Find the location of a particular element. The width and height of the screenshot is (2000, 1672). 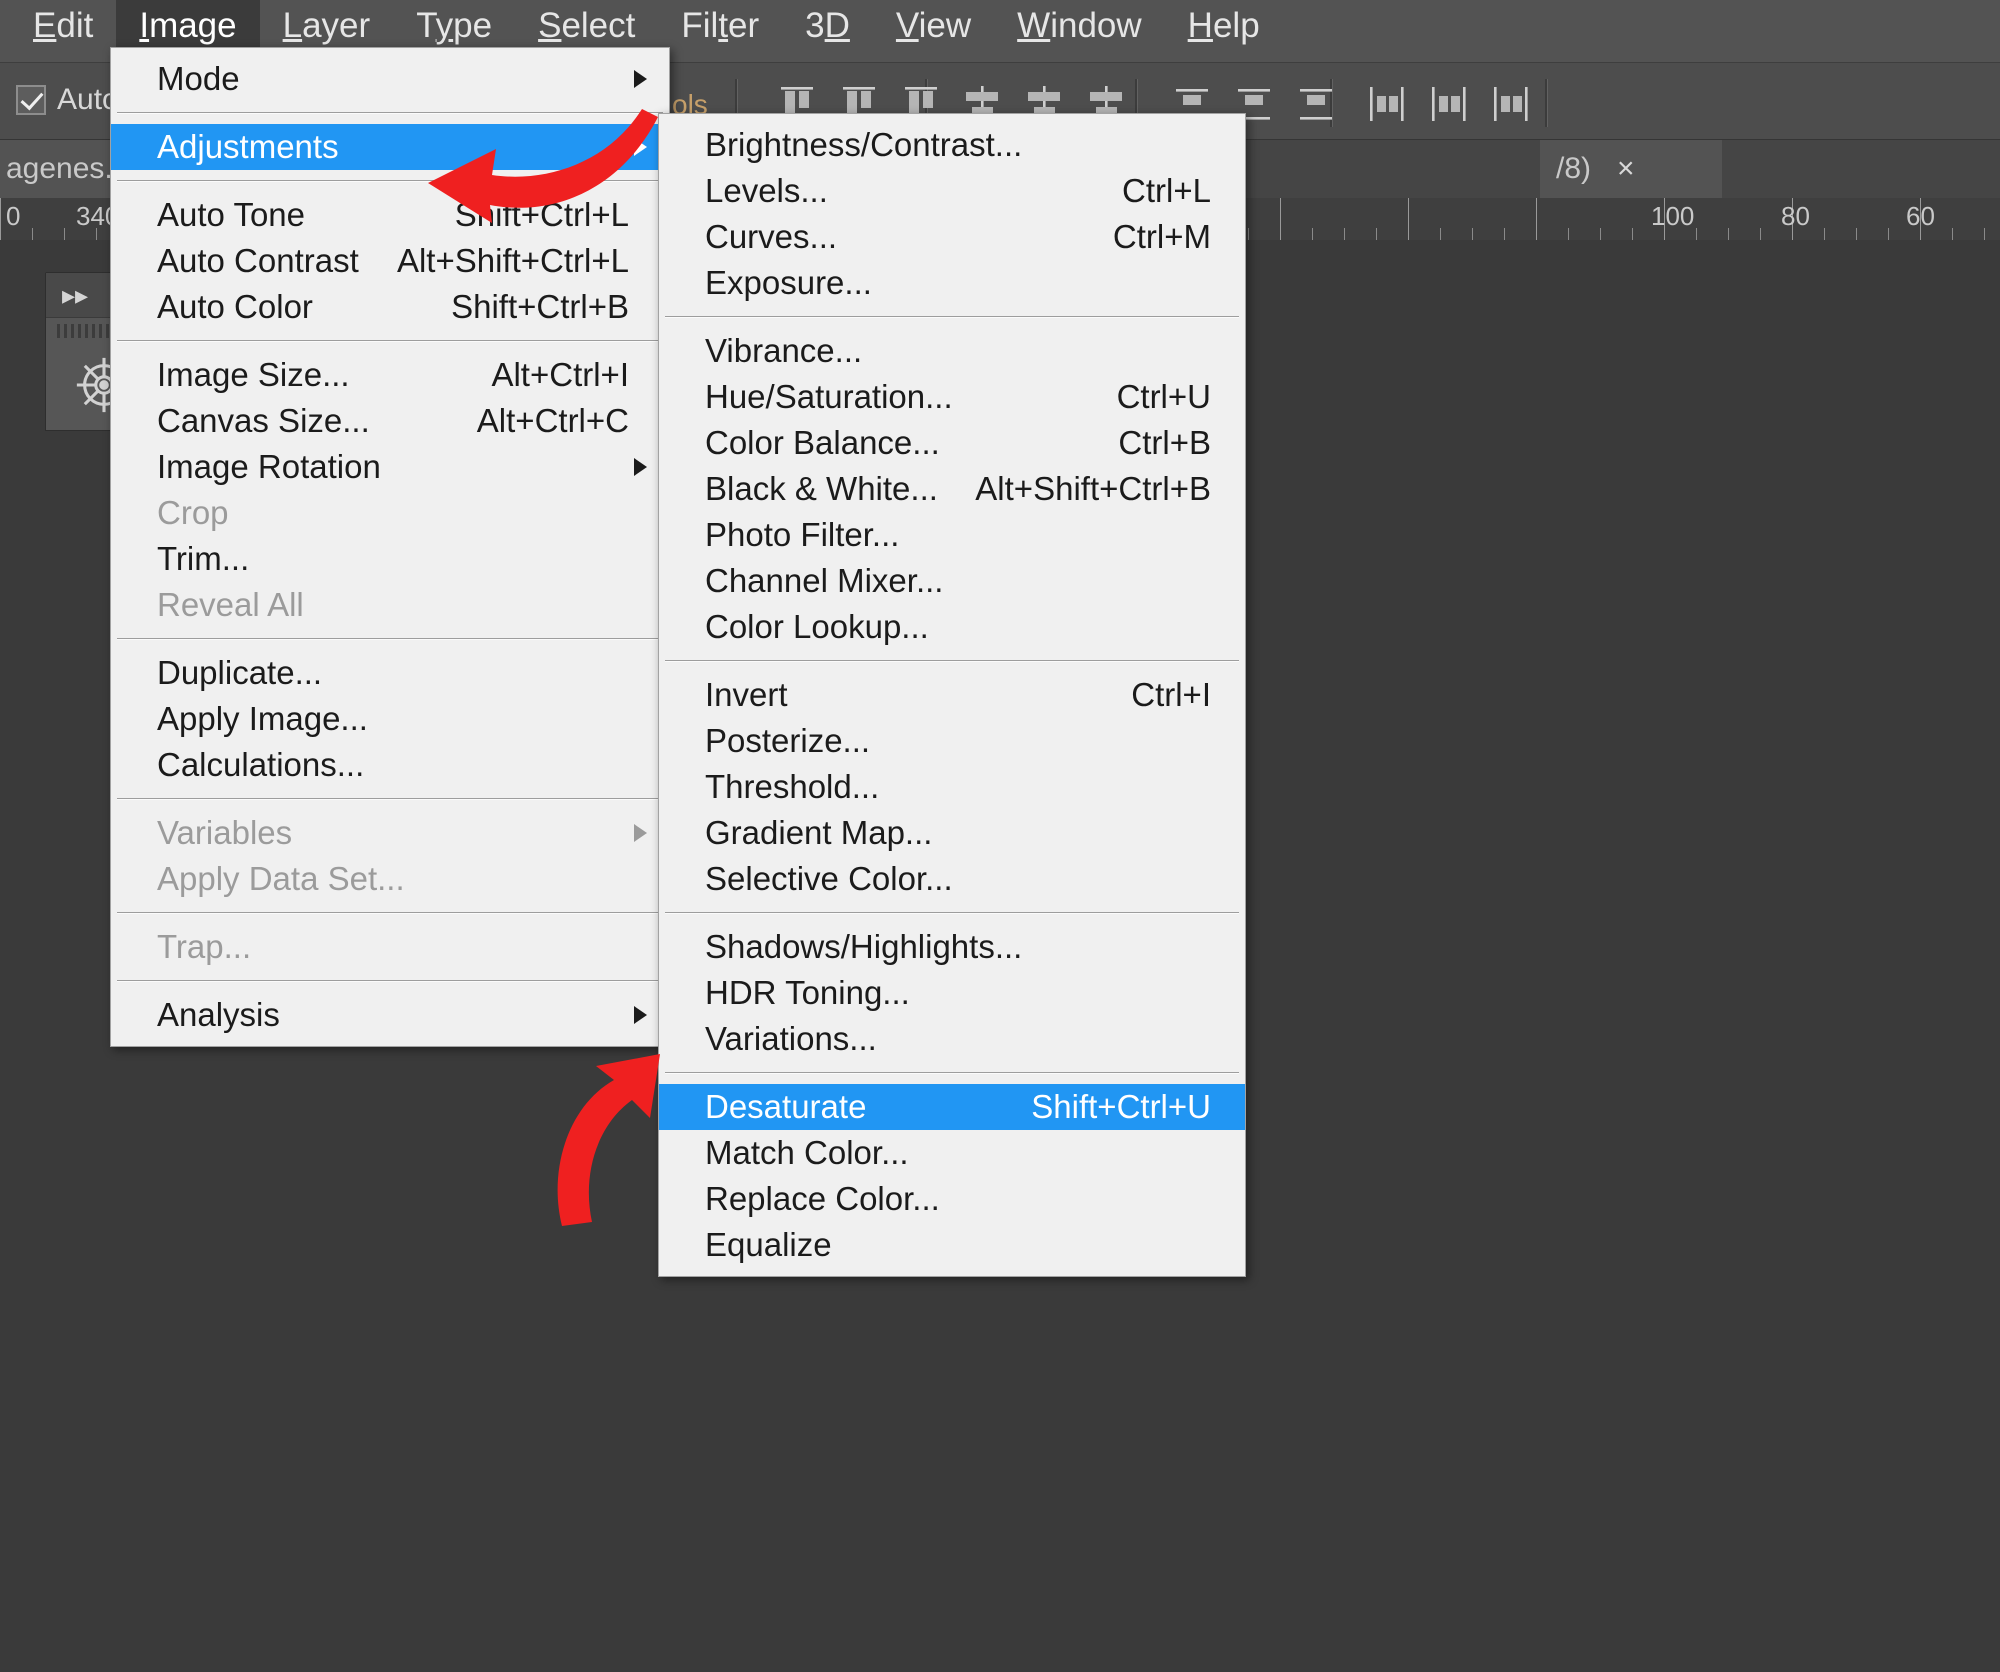

menubar-item-filter: Filter is located at coordinates (720, 27).